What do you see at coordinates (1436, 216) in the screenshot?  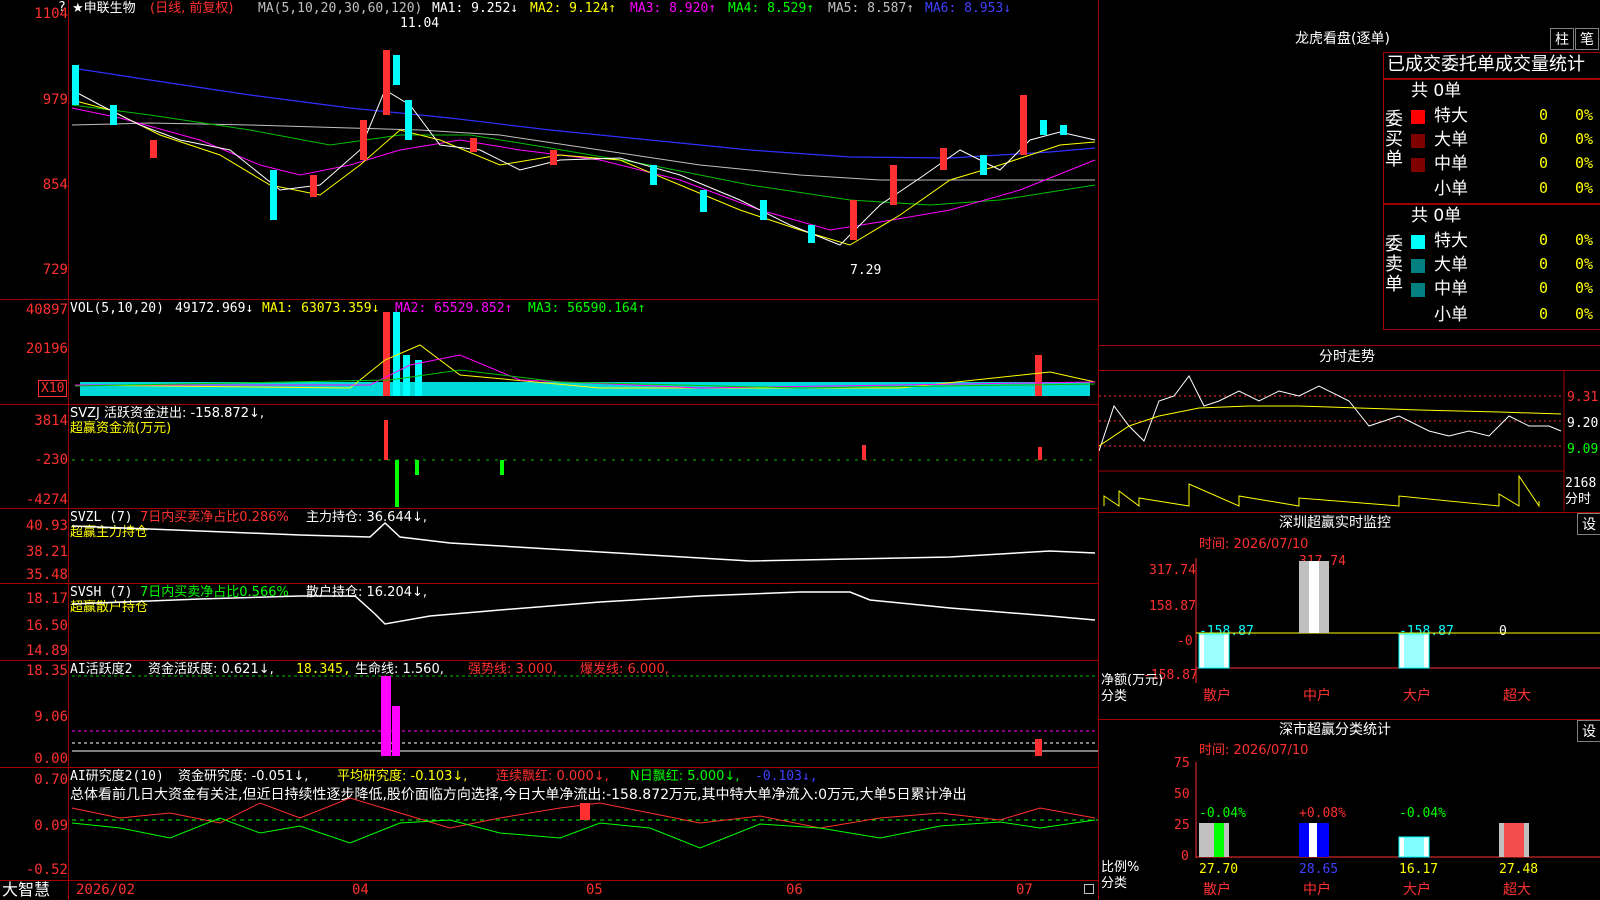 I see `sell-total: 共 0单` at bounding box center [1436, 216].